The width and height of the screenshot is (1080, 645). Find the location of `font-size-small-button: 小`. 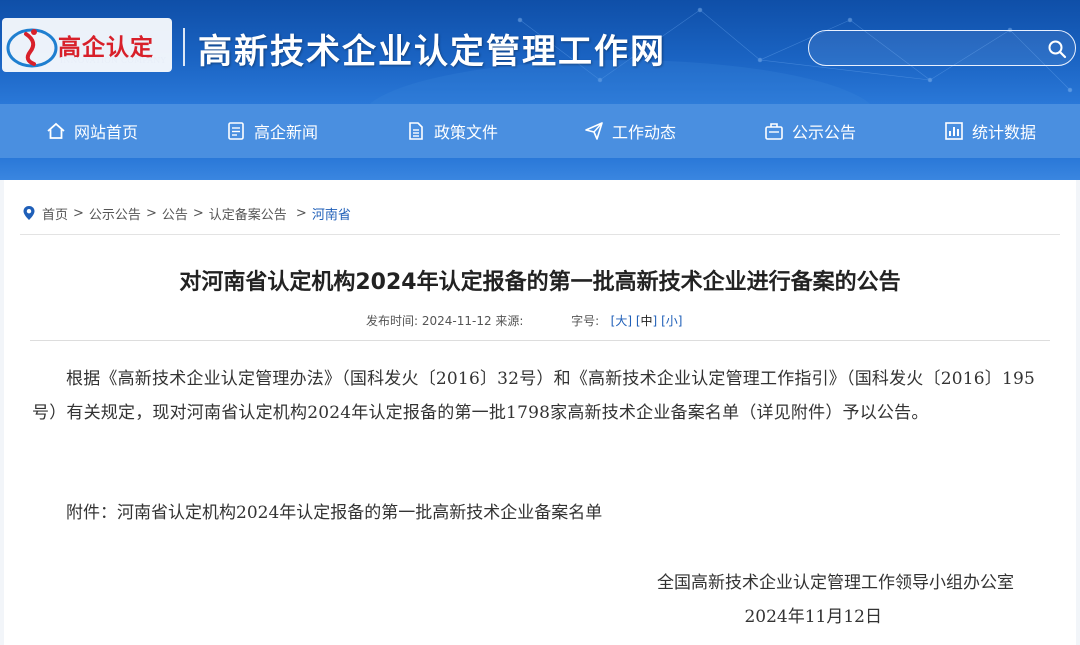

font-size-small-button: 小 is located at coordinates (672, 321).